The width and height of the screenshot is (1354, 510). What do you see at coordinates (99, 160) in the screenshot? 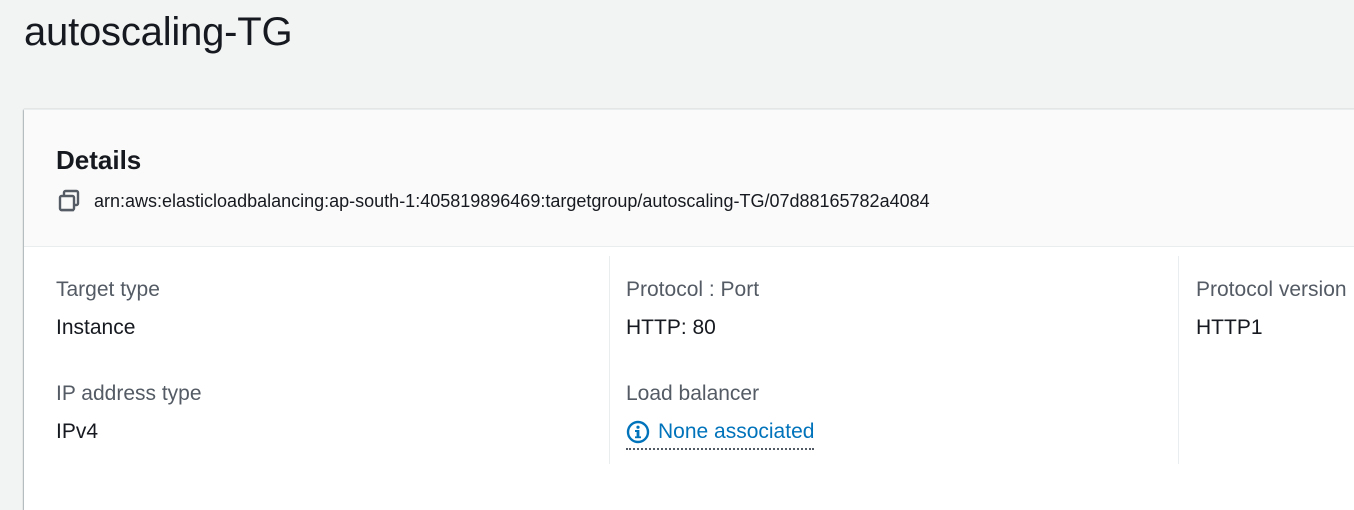
I see `details-heading: Details` at bounding box center [99, 160].